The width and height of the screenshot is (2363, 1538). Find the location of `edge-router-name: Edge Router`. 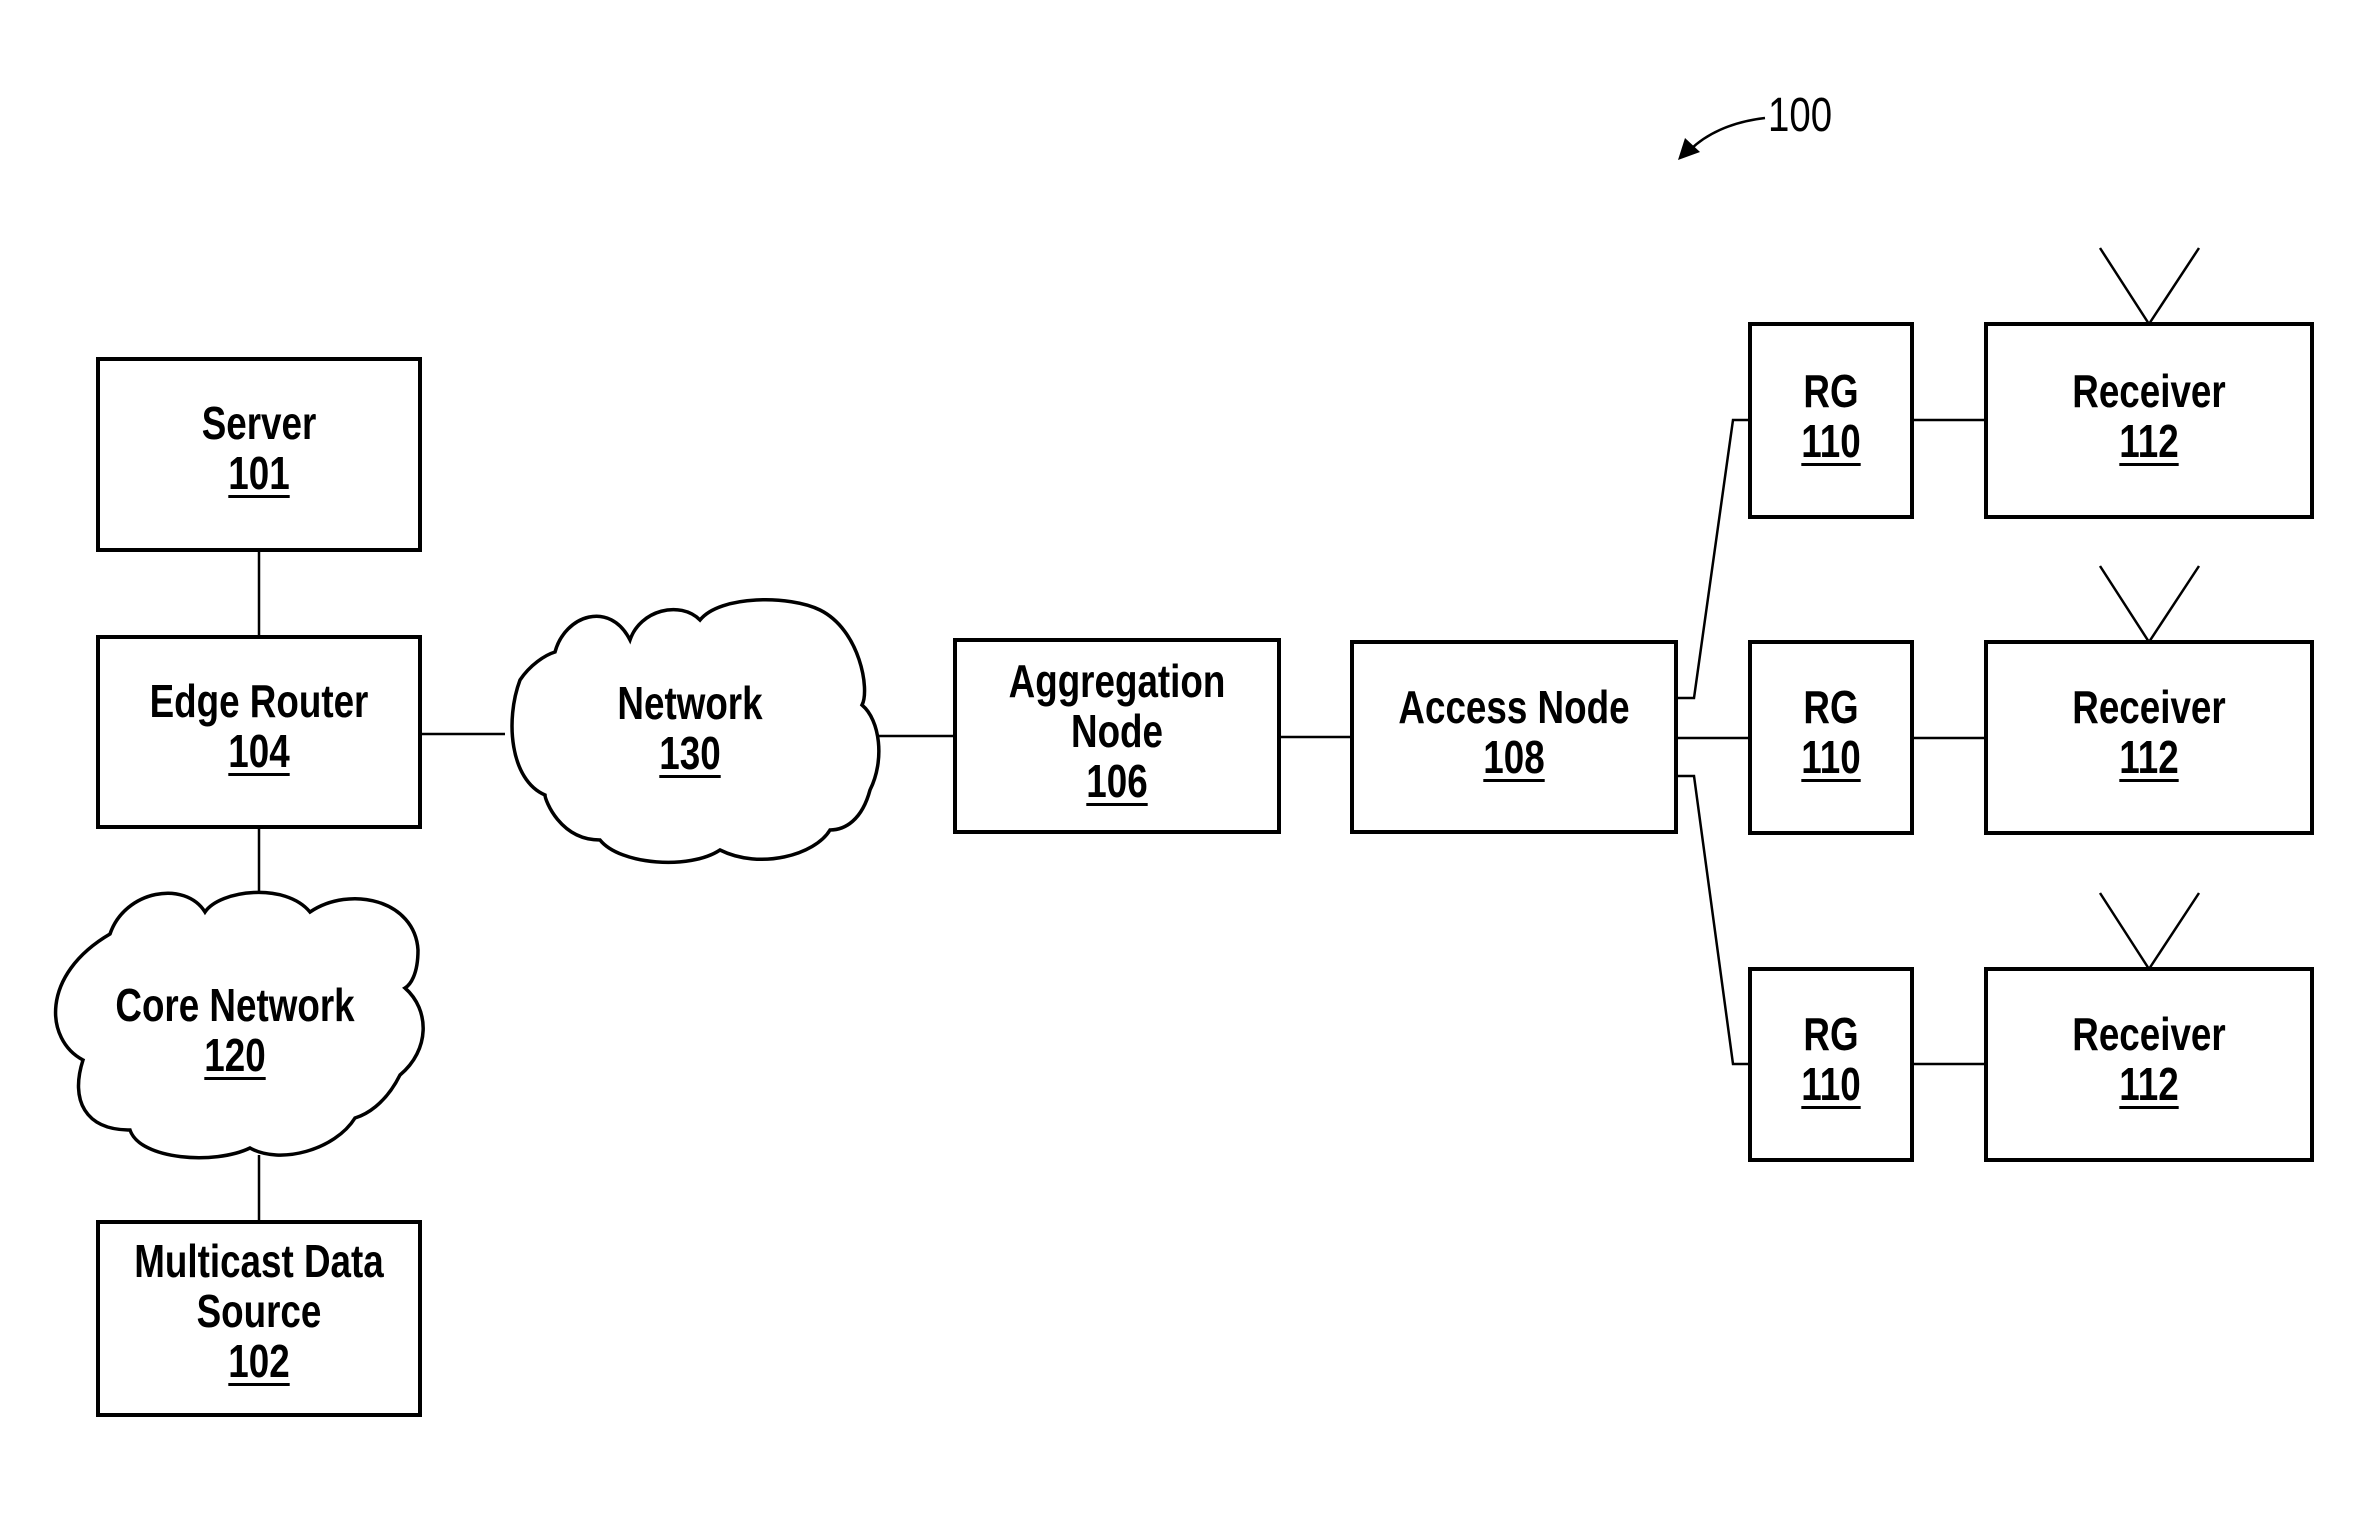

edge-router-name: Edge Router is located at coordinates (259, 701).